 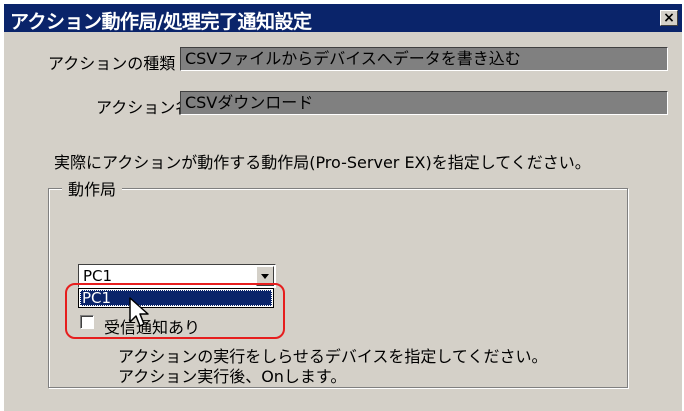 What do you see at coordinates (424, 103) in the screenshot?
I see `action-name-field: CSVダウンロード` at bounding box center [424, 103].